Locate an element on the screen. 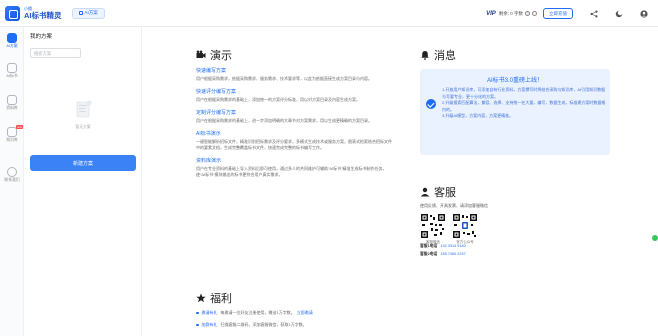 The width and height of the screenshot is (658, 336). service-heading: 客服 is located at coordinates (438, 192).